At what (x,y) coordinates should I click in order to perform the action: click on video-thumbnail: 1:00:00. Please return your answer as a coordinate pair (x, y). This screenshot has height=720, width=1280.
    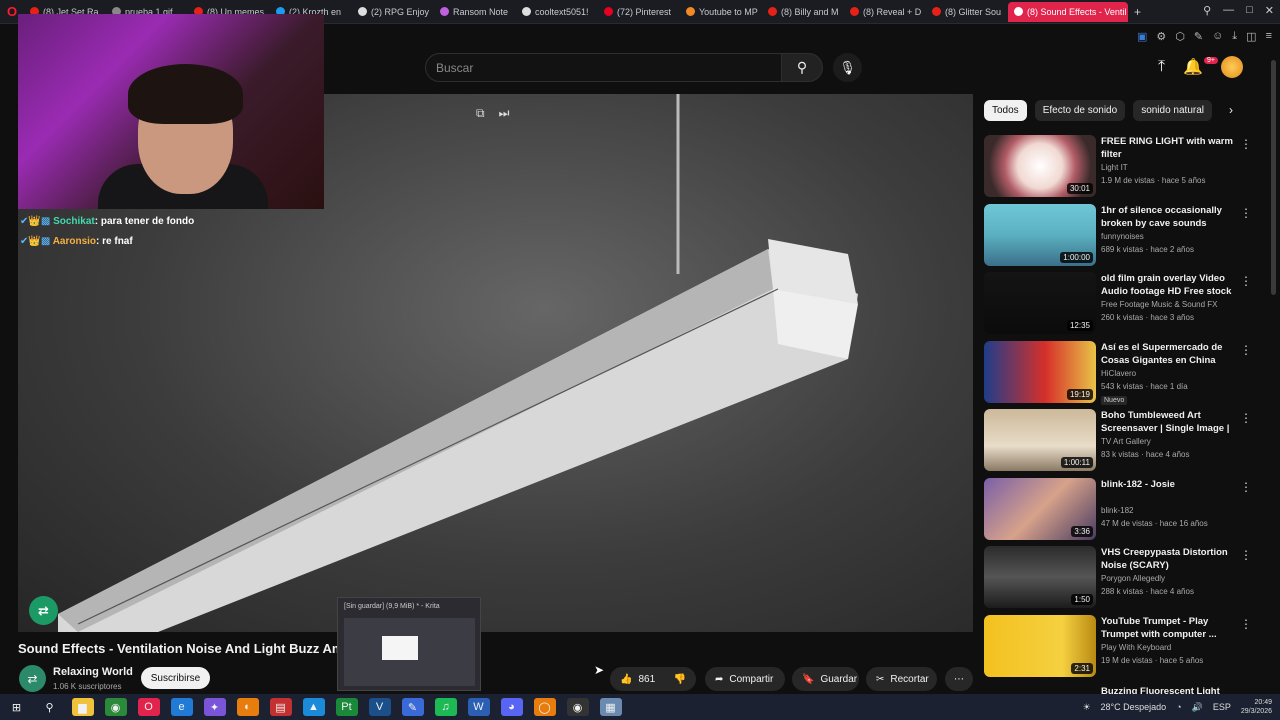
    Looking at the image, I should click on (1040, 234).